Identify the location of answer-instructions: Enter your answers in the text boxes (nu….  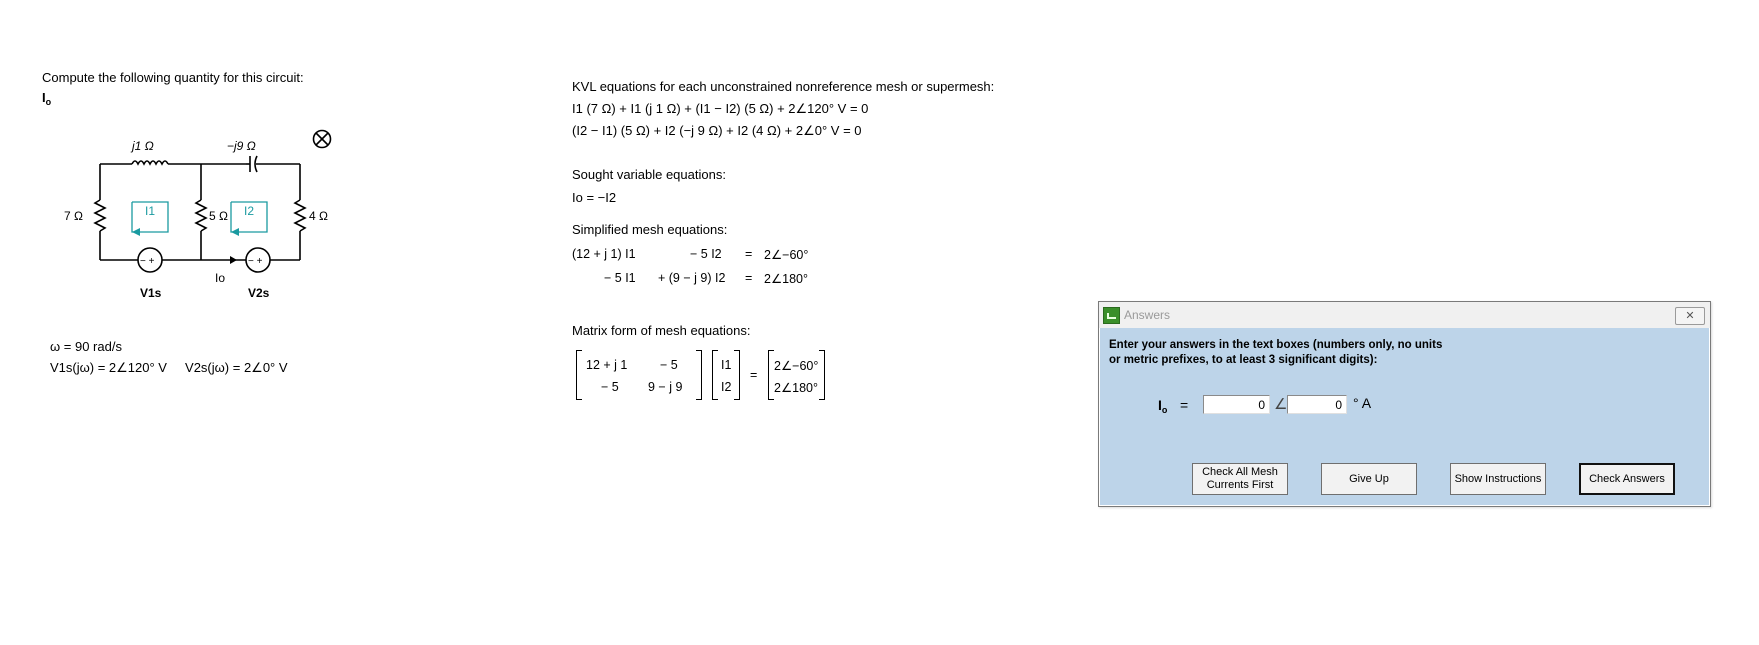
(1276, 352).